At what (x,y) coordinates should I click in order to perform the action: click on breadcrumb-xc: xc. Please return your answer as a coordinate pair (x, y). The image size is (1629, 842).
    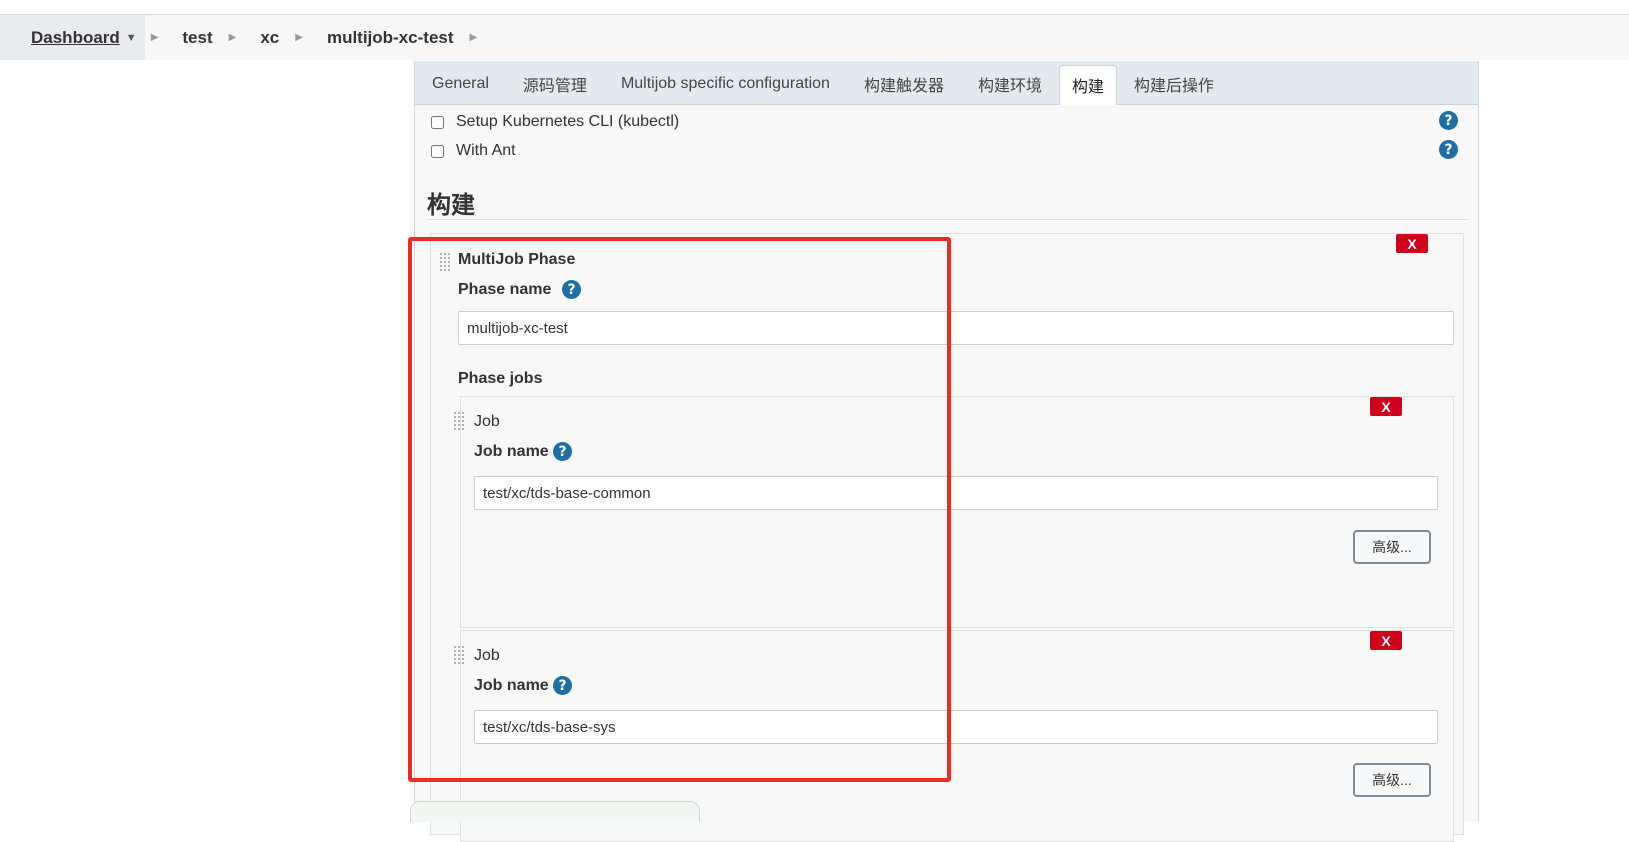
    Looking at the image, I should click on (269, 37).